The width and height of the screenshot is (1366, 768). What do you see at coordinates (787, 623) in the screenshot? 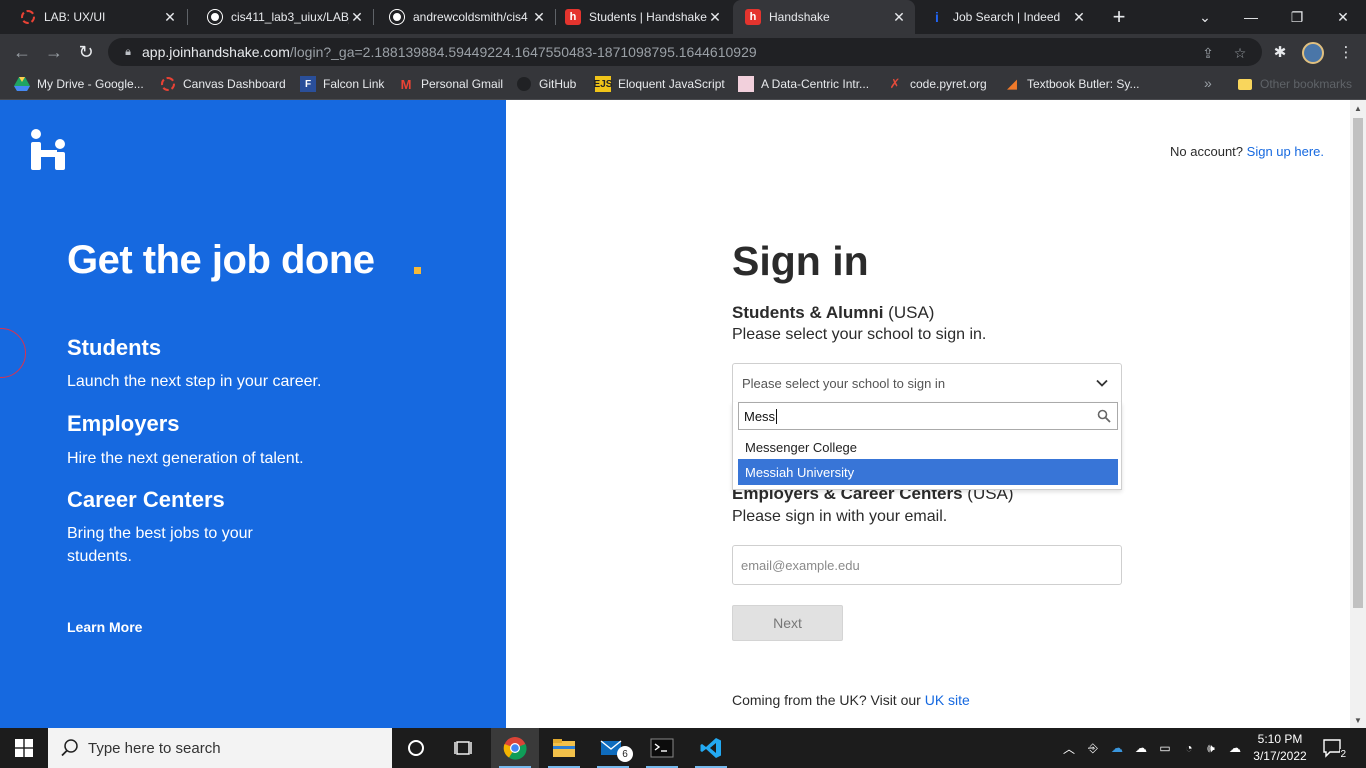
I see `next-button: Next` at bounding box center [787, 623].